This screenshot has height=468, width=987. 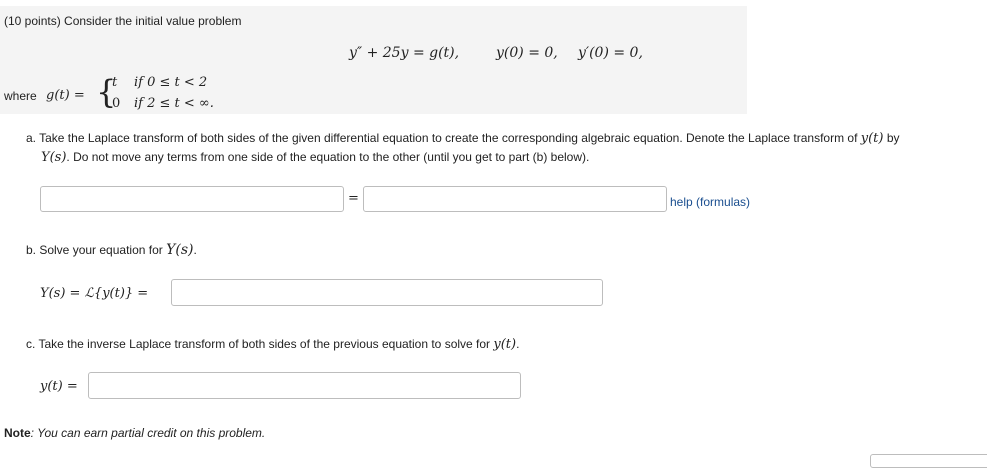 I want to click on g-definition-lhs: g(t) =, so click(x=65, y=95).